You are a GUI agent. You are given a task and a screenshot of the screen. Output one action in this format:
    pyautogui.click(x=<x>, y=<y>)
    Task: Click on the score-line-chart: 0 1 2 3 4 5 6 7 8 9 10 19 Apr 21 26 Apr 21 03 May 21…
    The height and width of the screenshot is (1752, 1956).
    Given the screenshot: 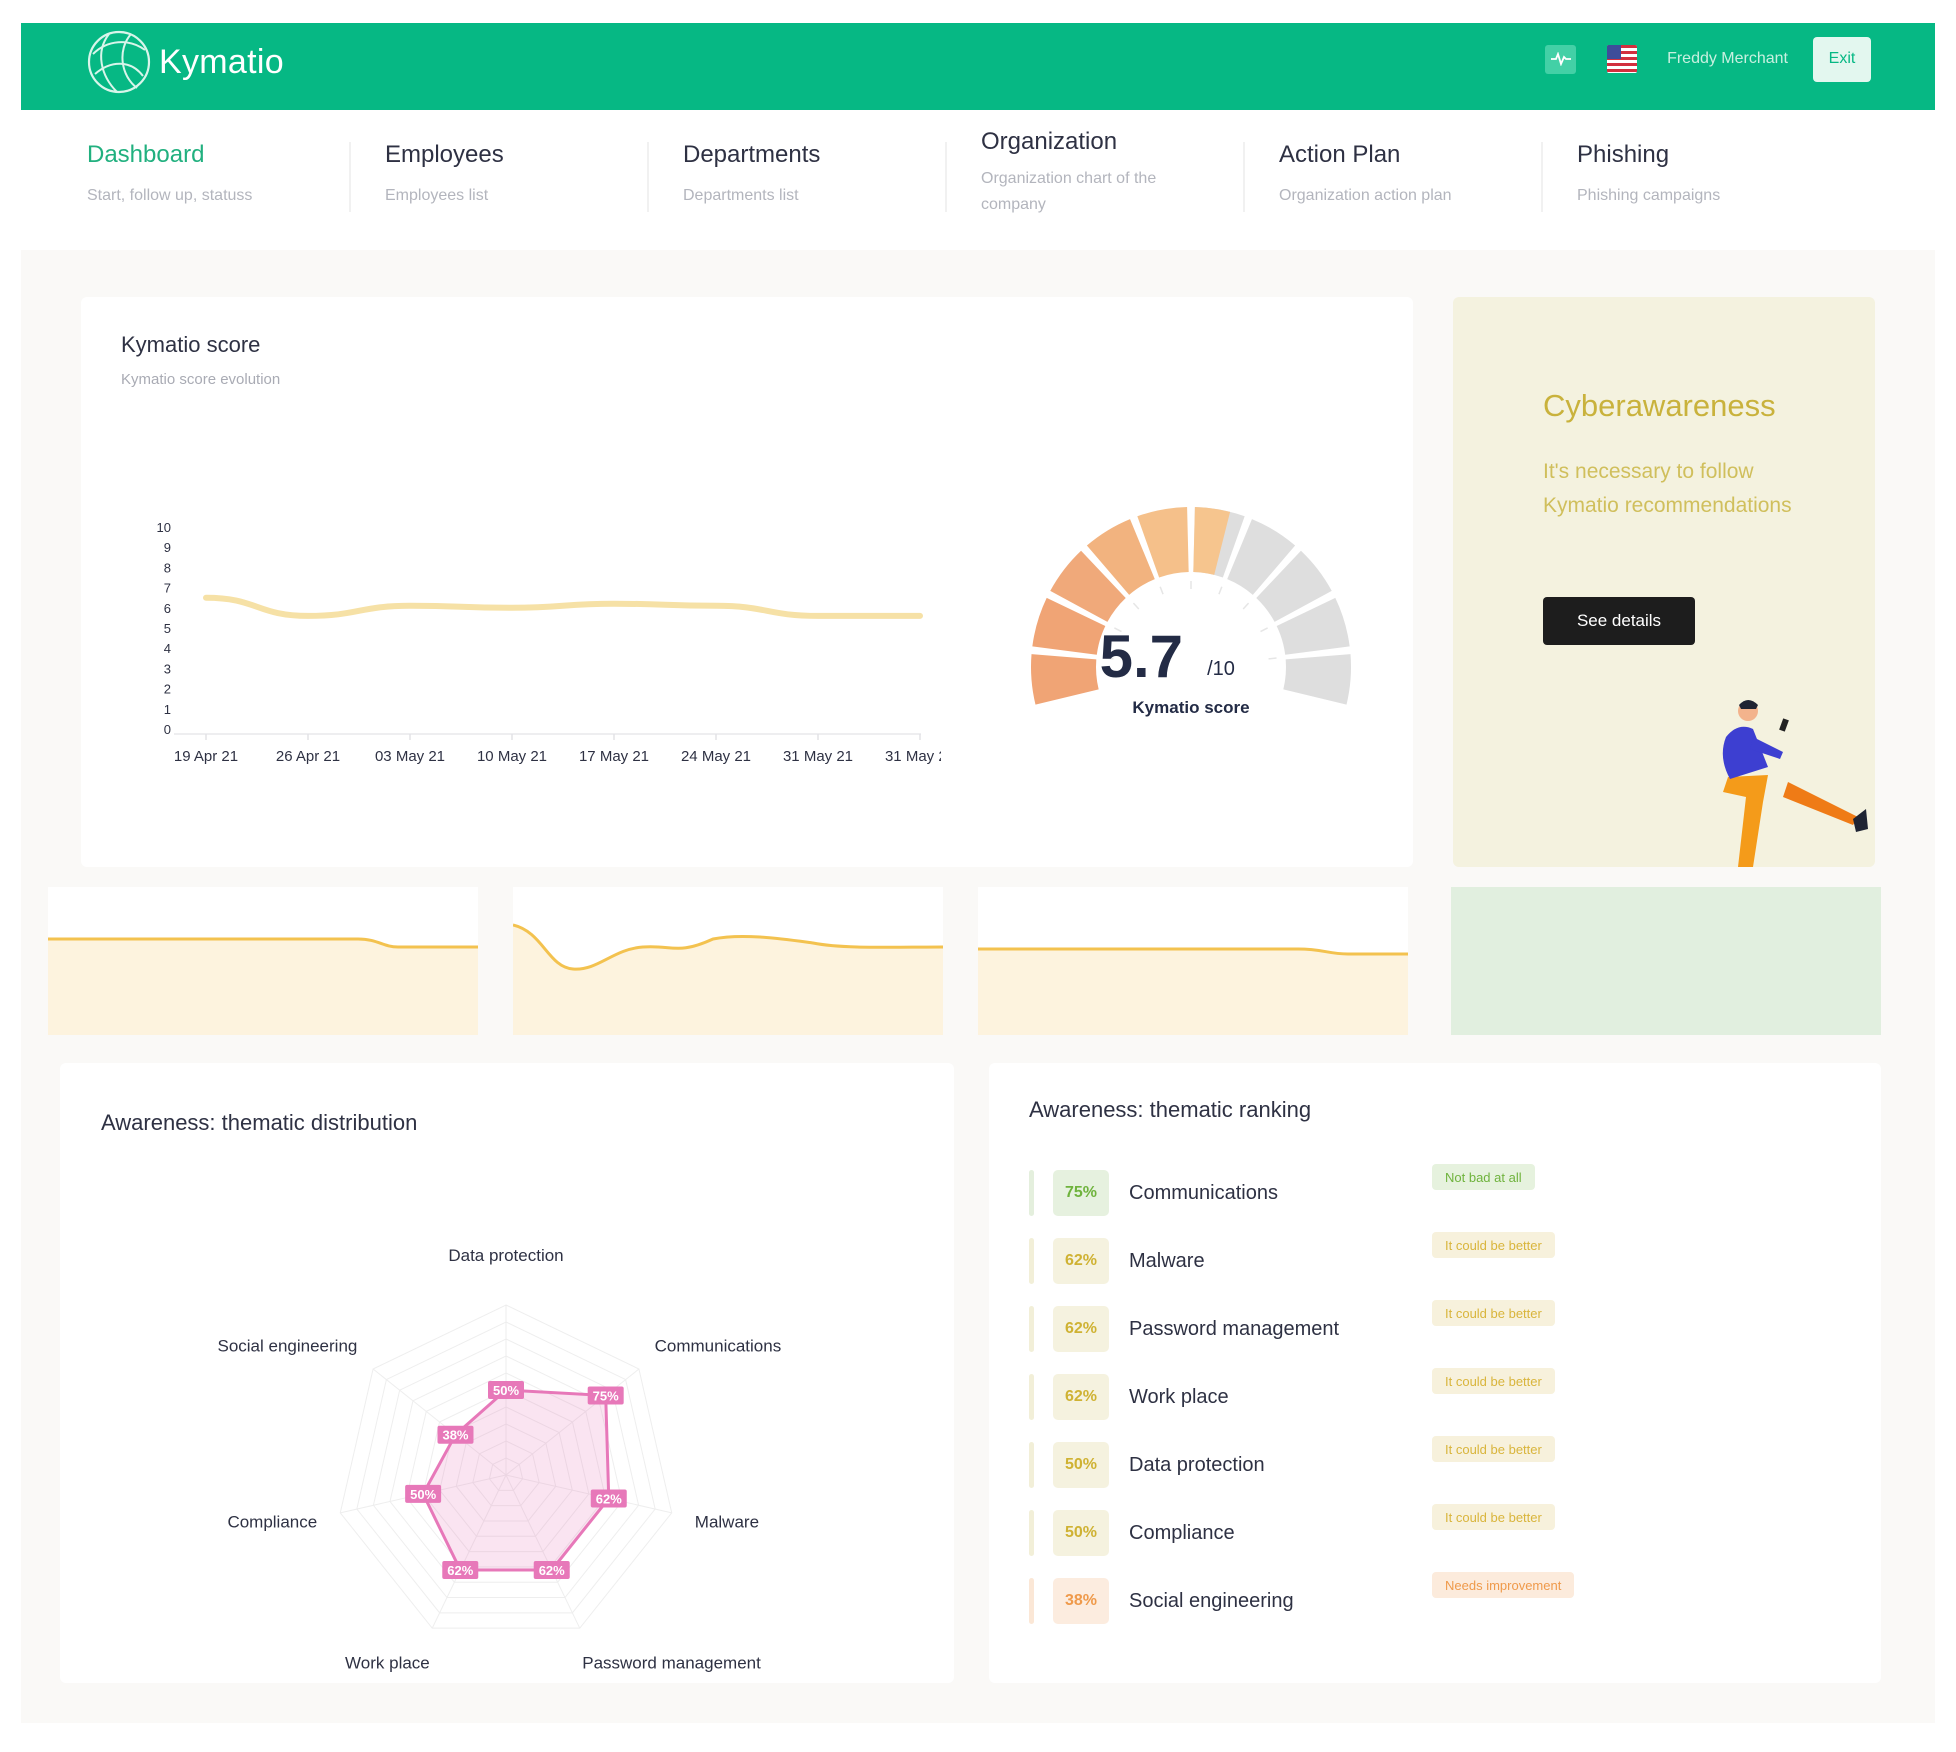 What is the action you would take?
    pyautogui.click(x=549, y=642)
    